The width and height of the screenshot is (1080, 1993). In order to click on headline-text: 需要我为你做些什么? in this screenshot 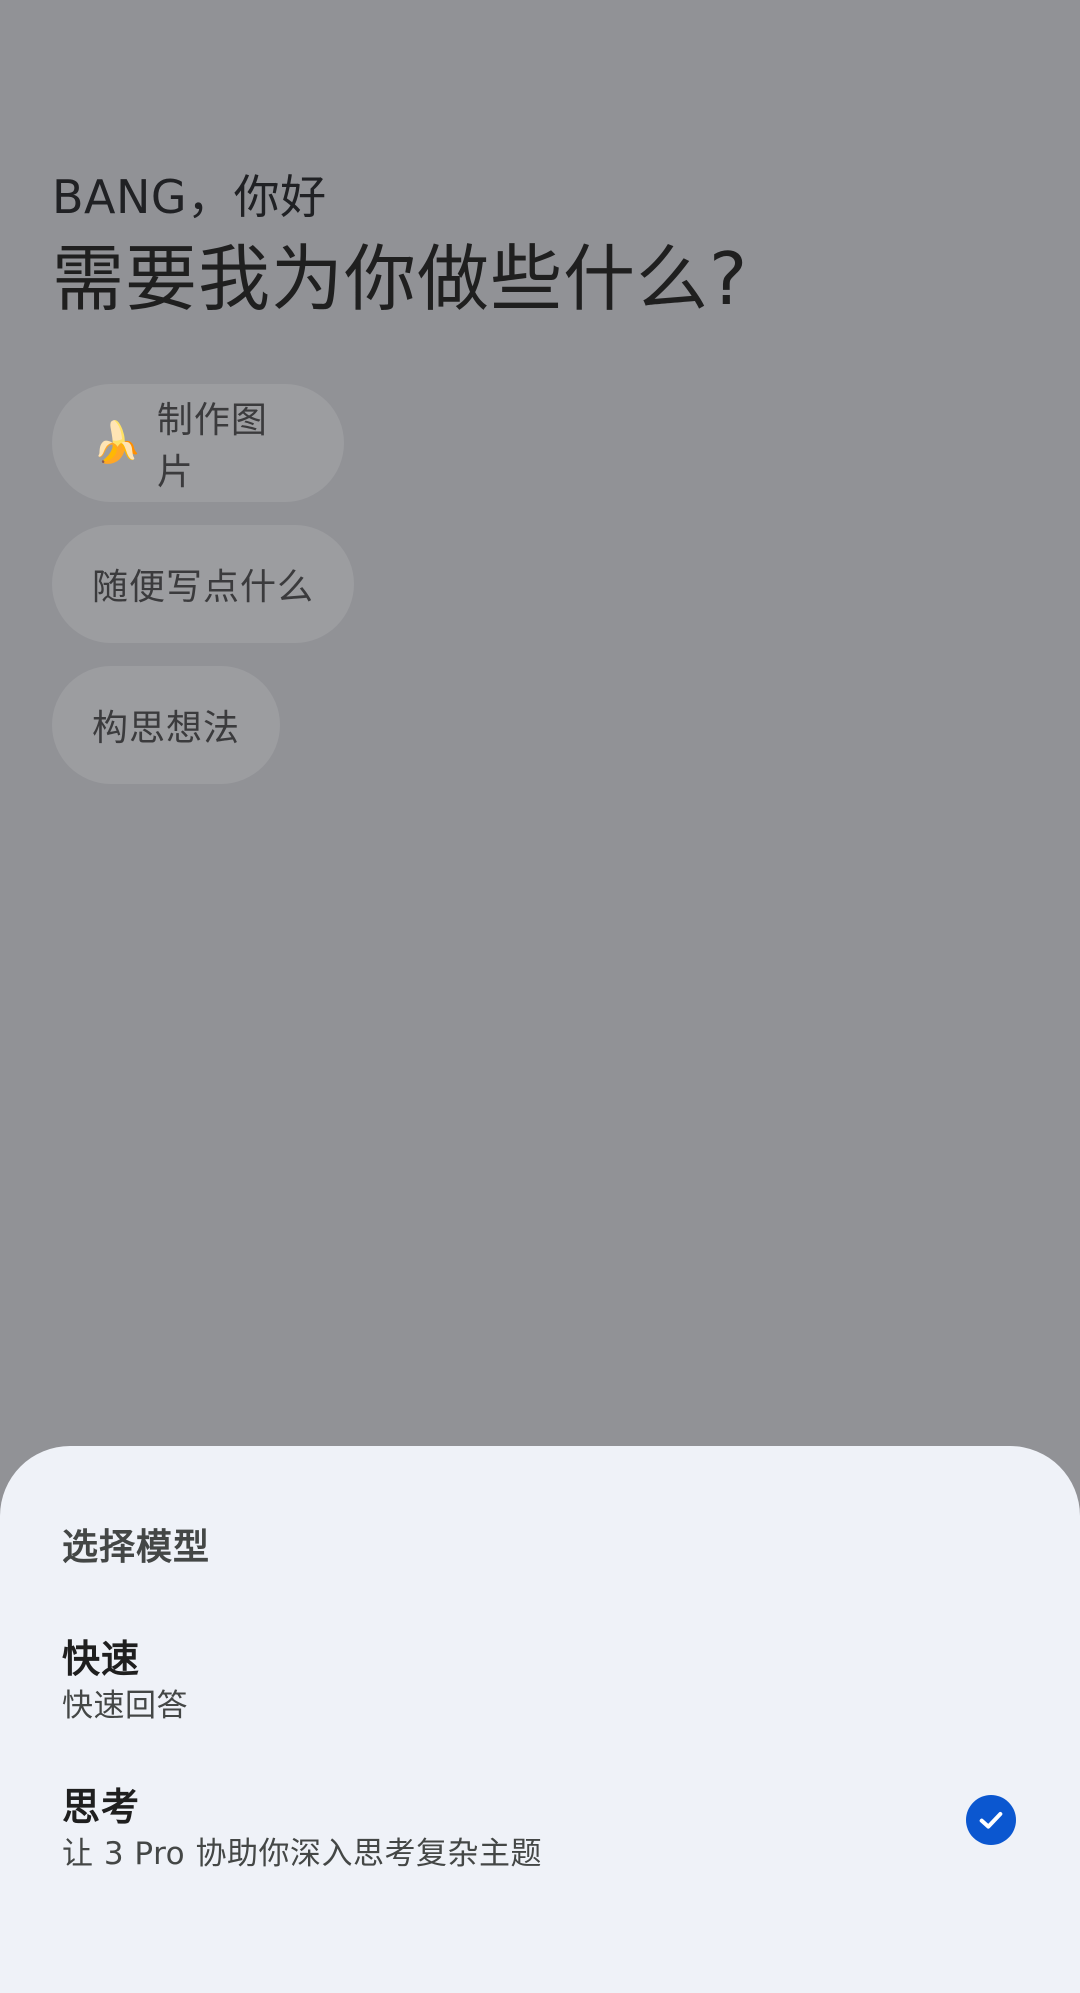, I will do `click(400, 279)`.